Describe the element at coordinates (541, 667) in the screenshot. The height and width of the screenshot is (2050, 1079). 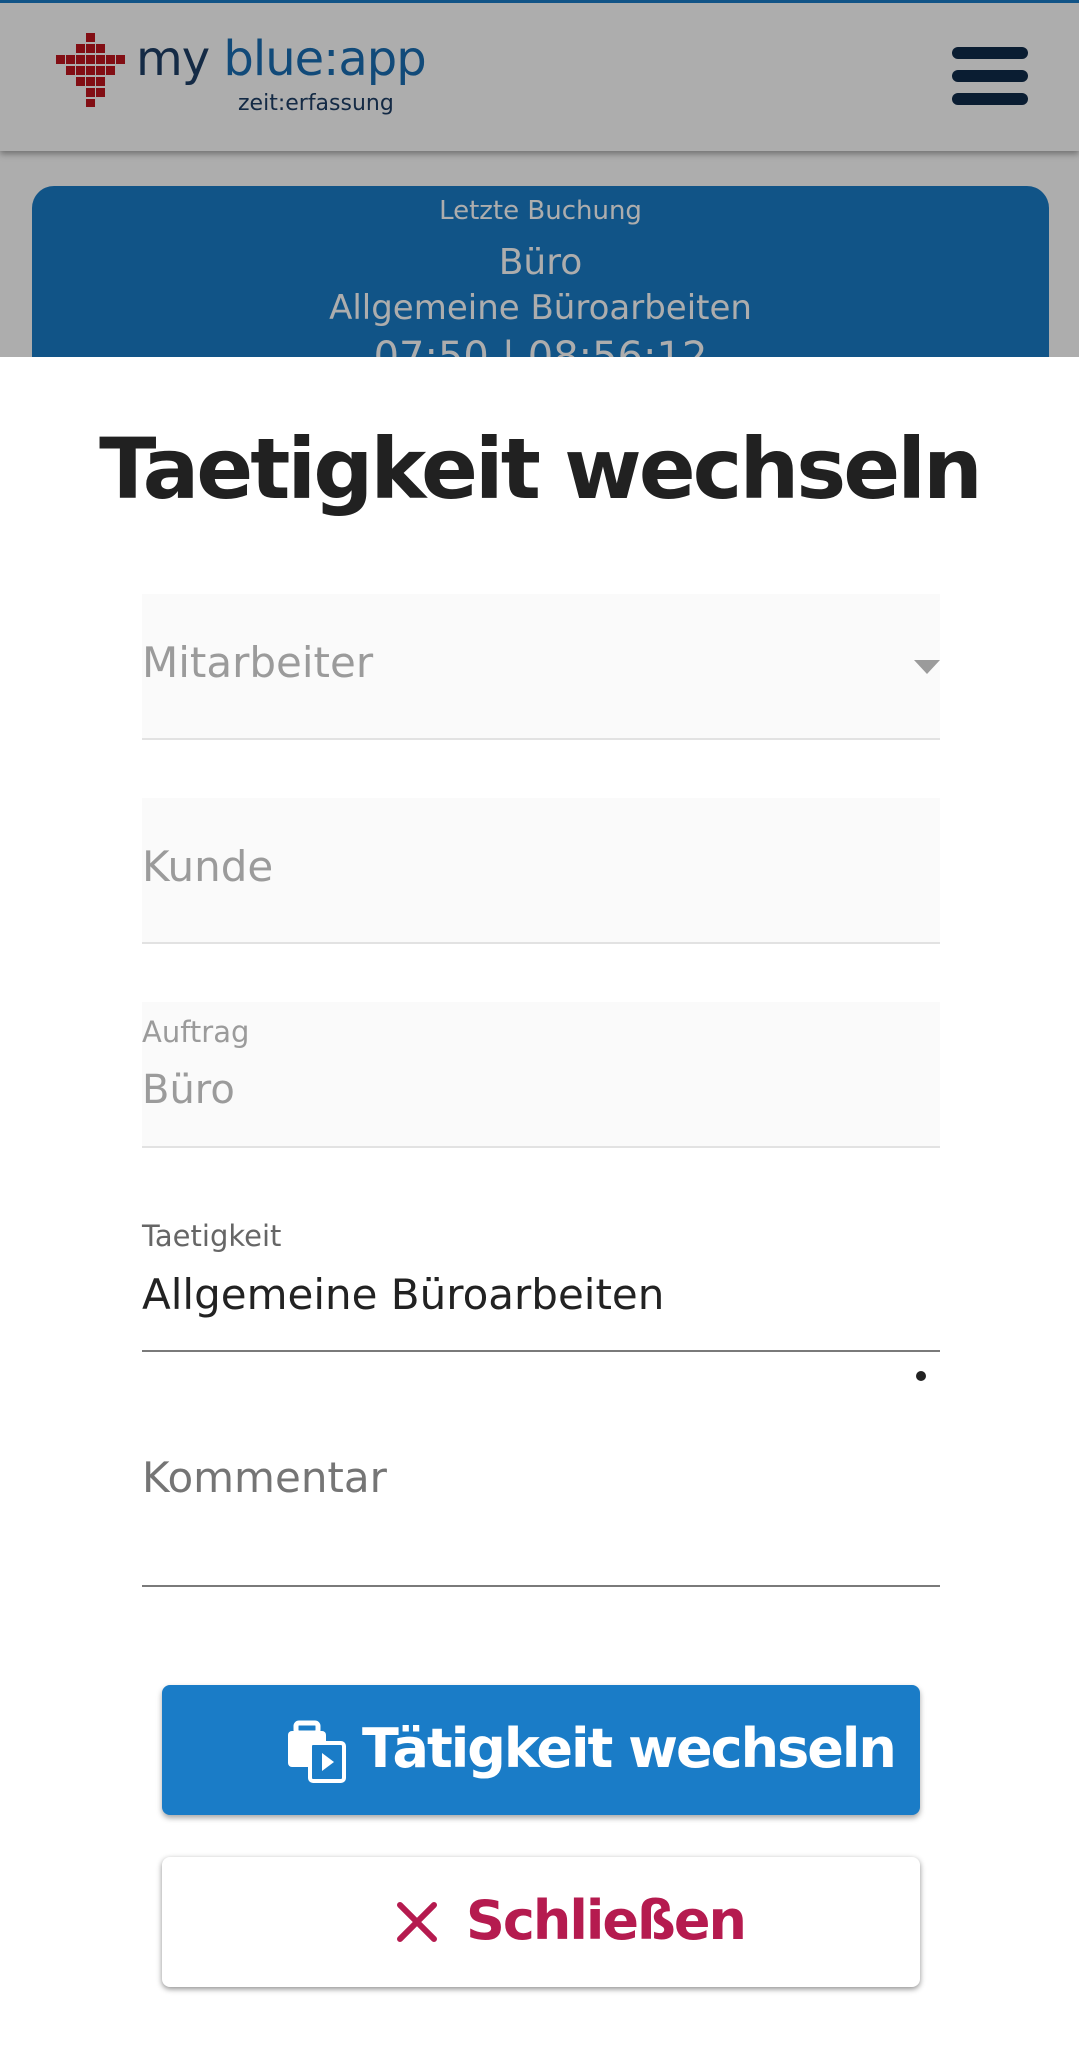
I see `mitarbeiter-select: Mitarbeiter` at that location.